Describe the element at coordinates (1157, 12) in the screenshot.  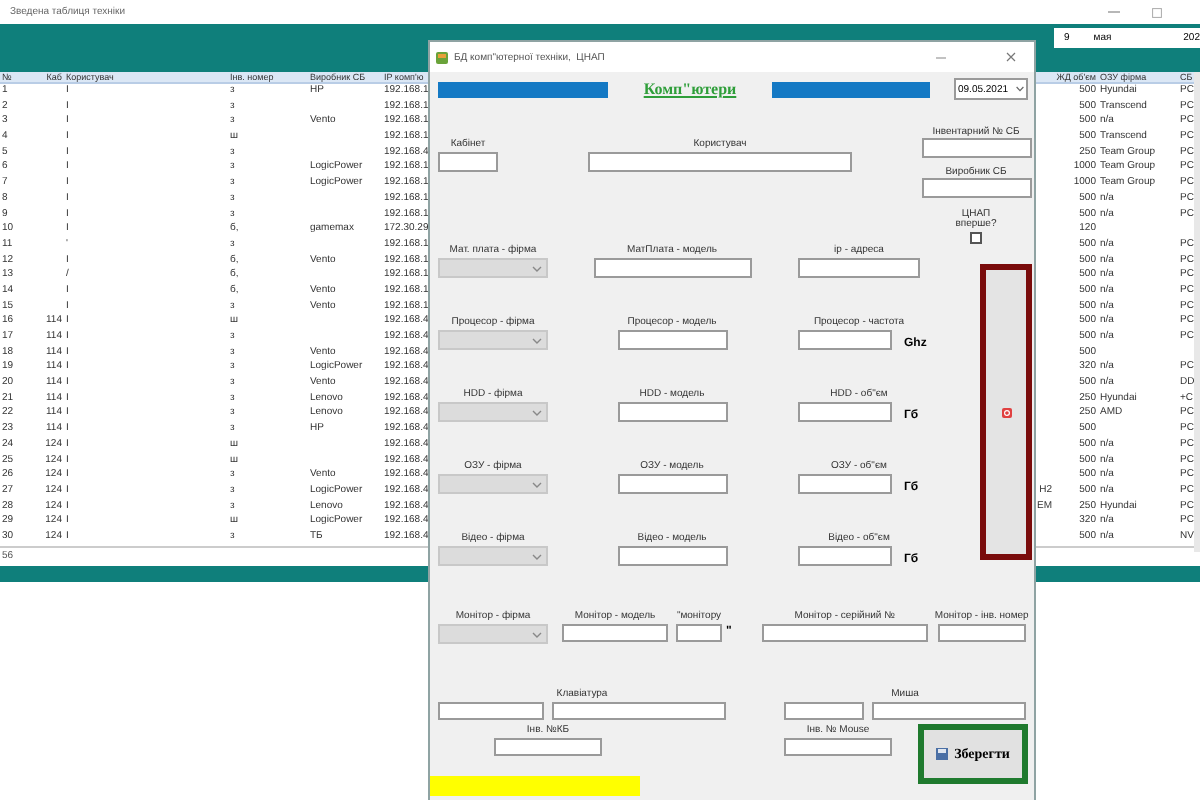
I see `maximize-icon` at that location.